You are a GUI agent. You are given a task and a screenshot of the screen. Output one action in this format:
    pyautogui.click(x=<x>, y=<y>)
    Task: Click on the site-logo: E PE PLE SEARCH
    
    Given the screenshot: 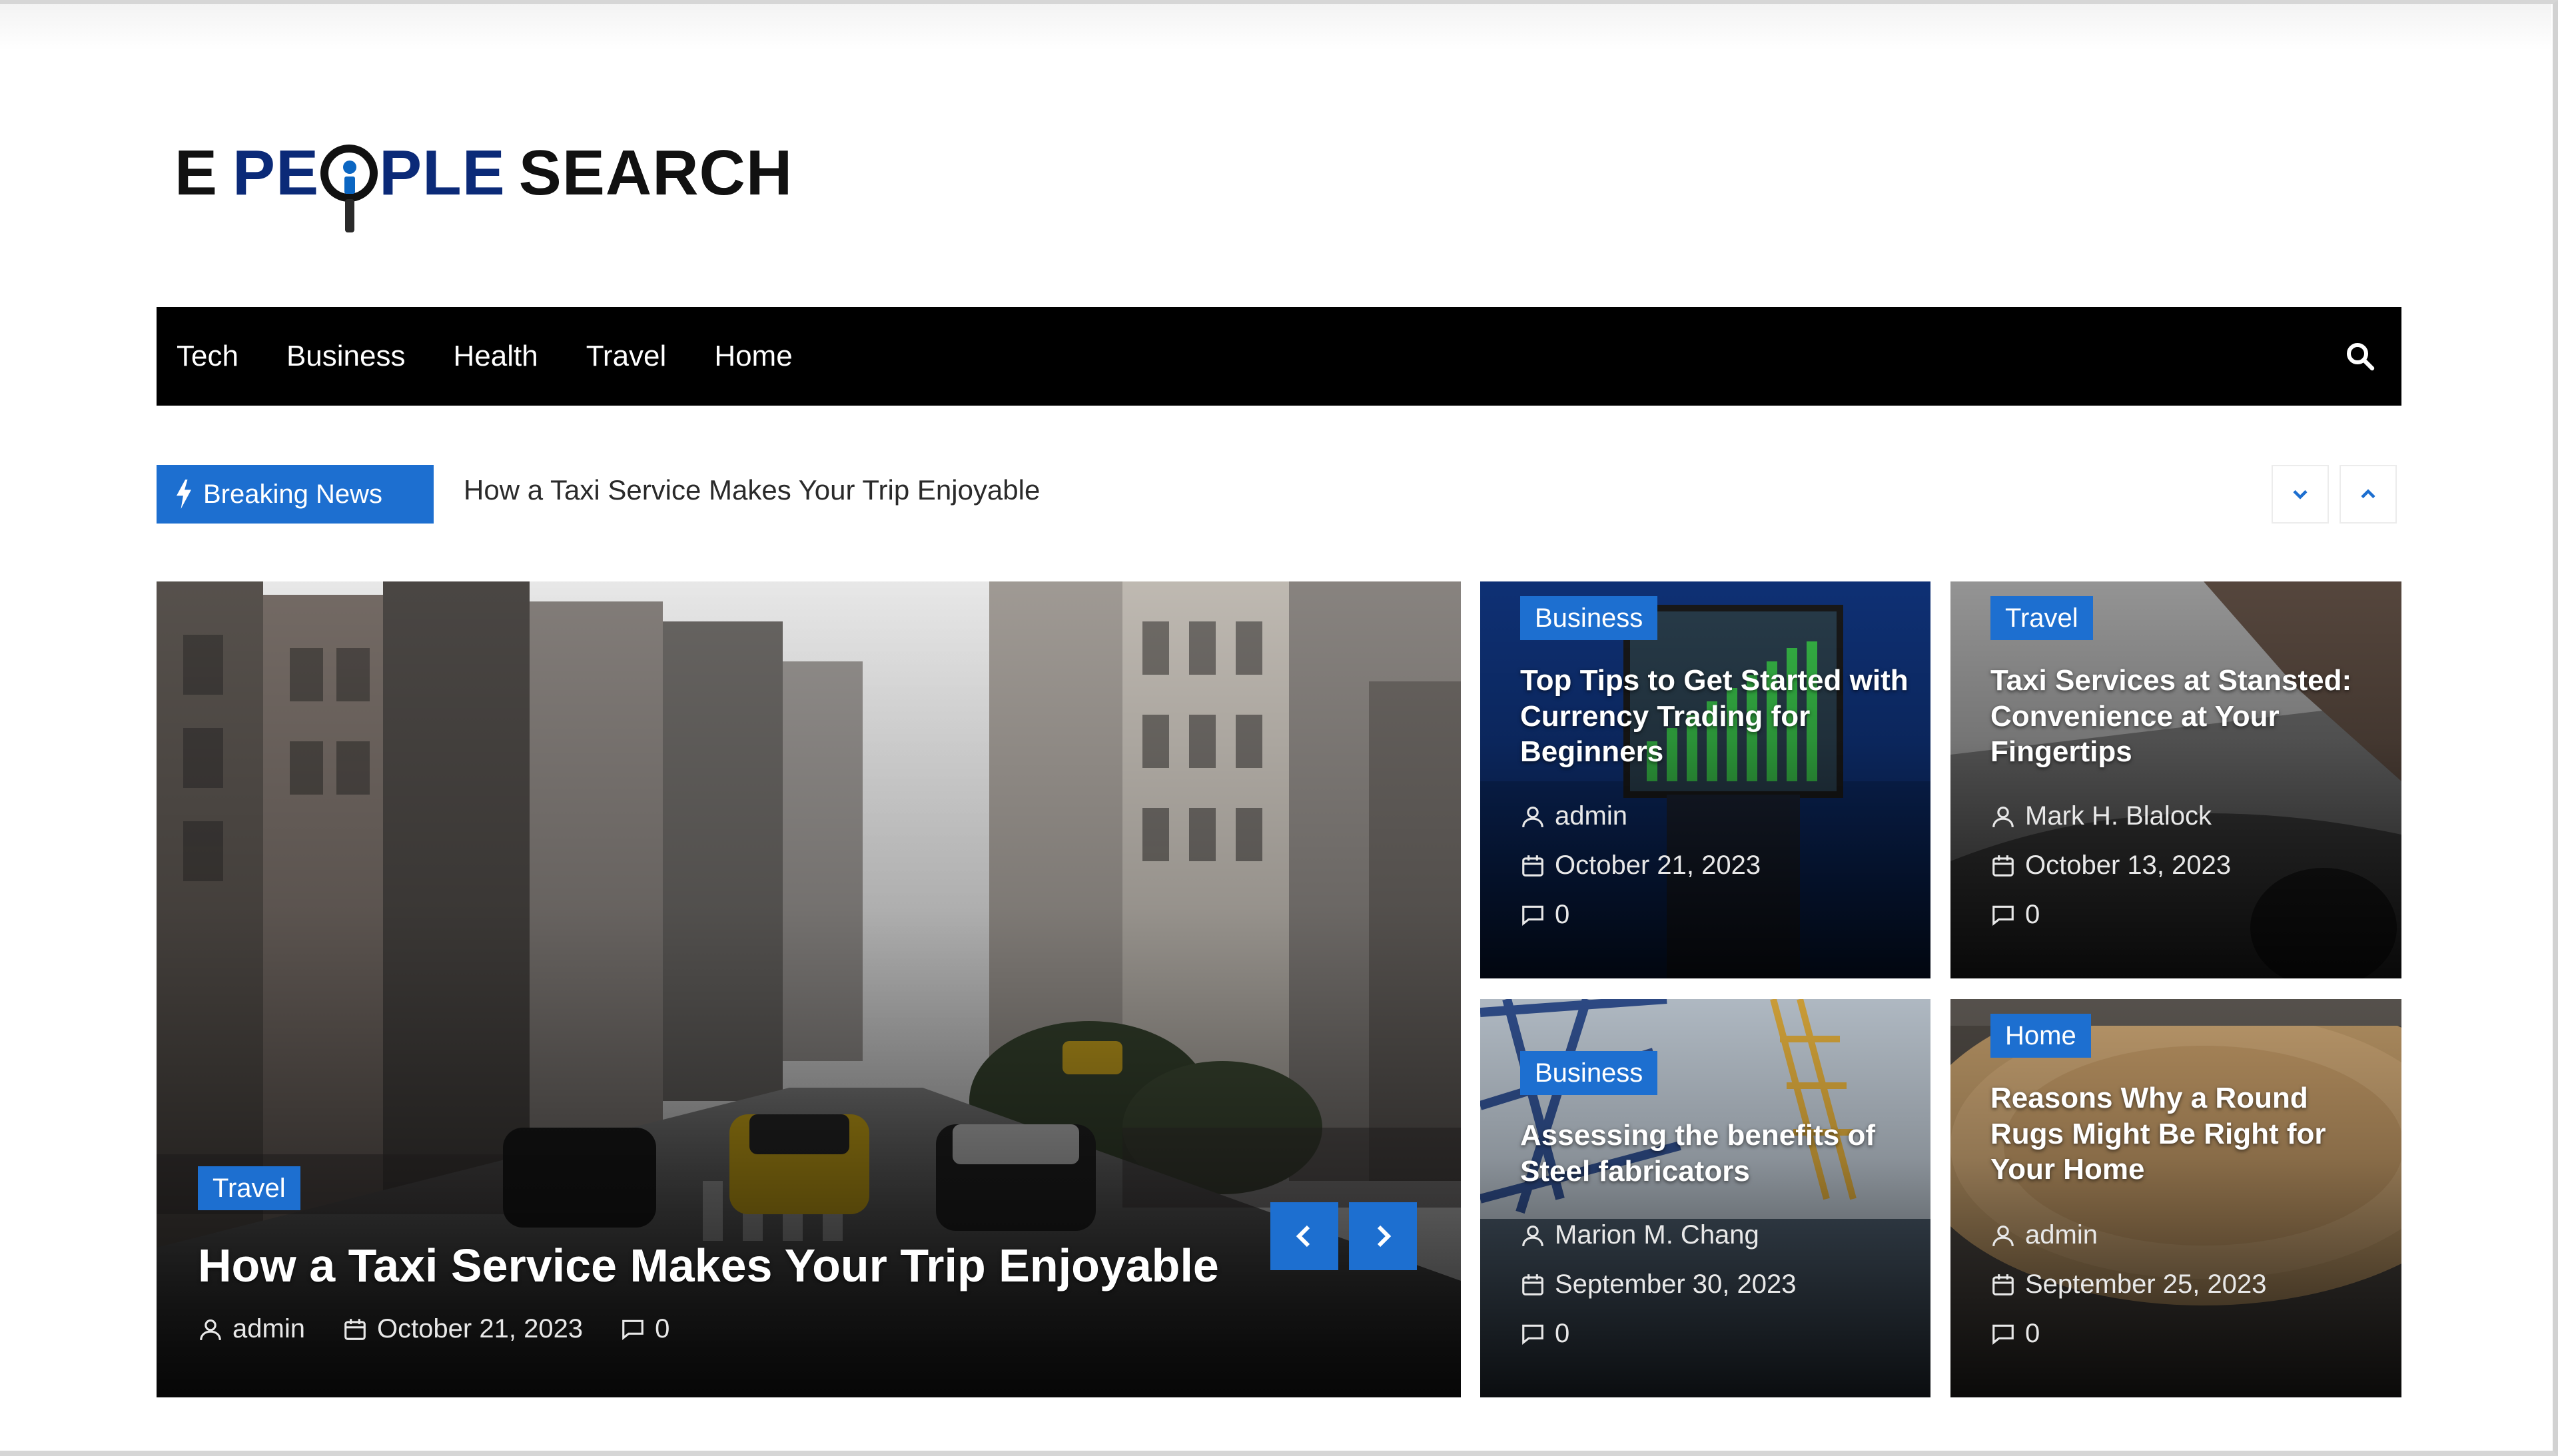 What is the action you would take?
    pyautogui.click(x=484, y=177)
    